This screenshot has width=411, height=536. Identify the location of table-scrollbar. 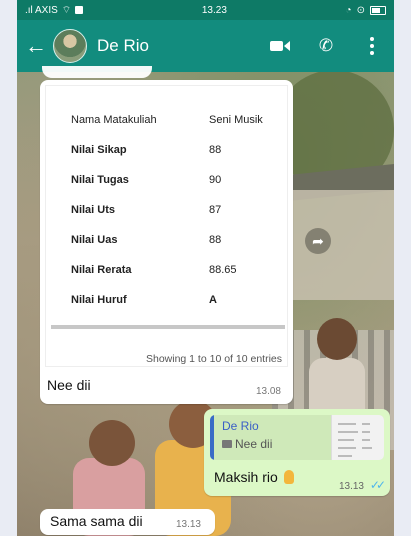
(168, 327).